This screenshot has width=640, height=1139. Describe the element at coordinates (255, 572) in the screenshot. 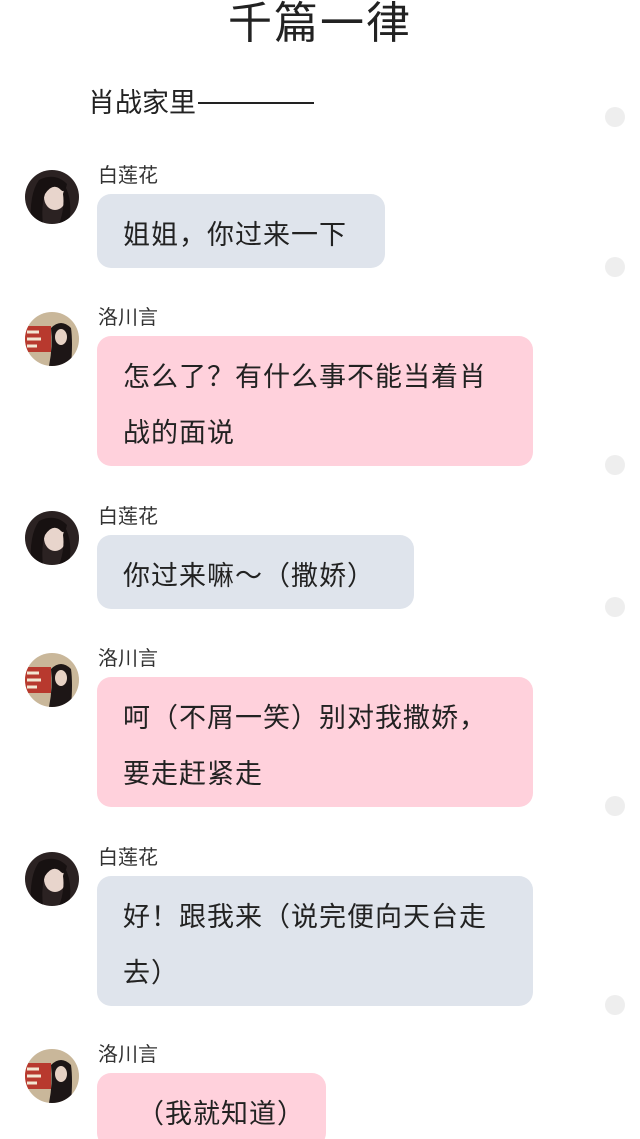

I see `message-bubble: 你过来嘛～（撒娇）` at that location.